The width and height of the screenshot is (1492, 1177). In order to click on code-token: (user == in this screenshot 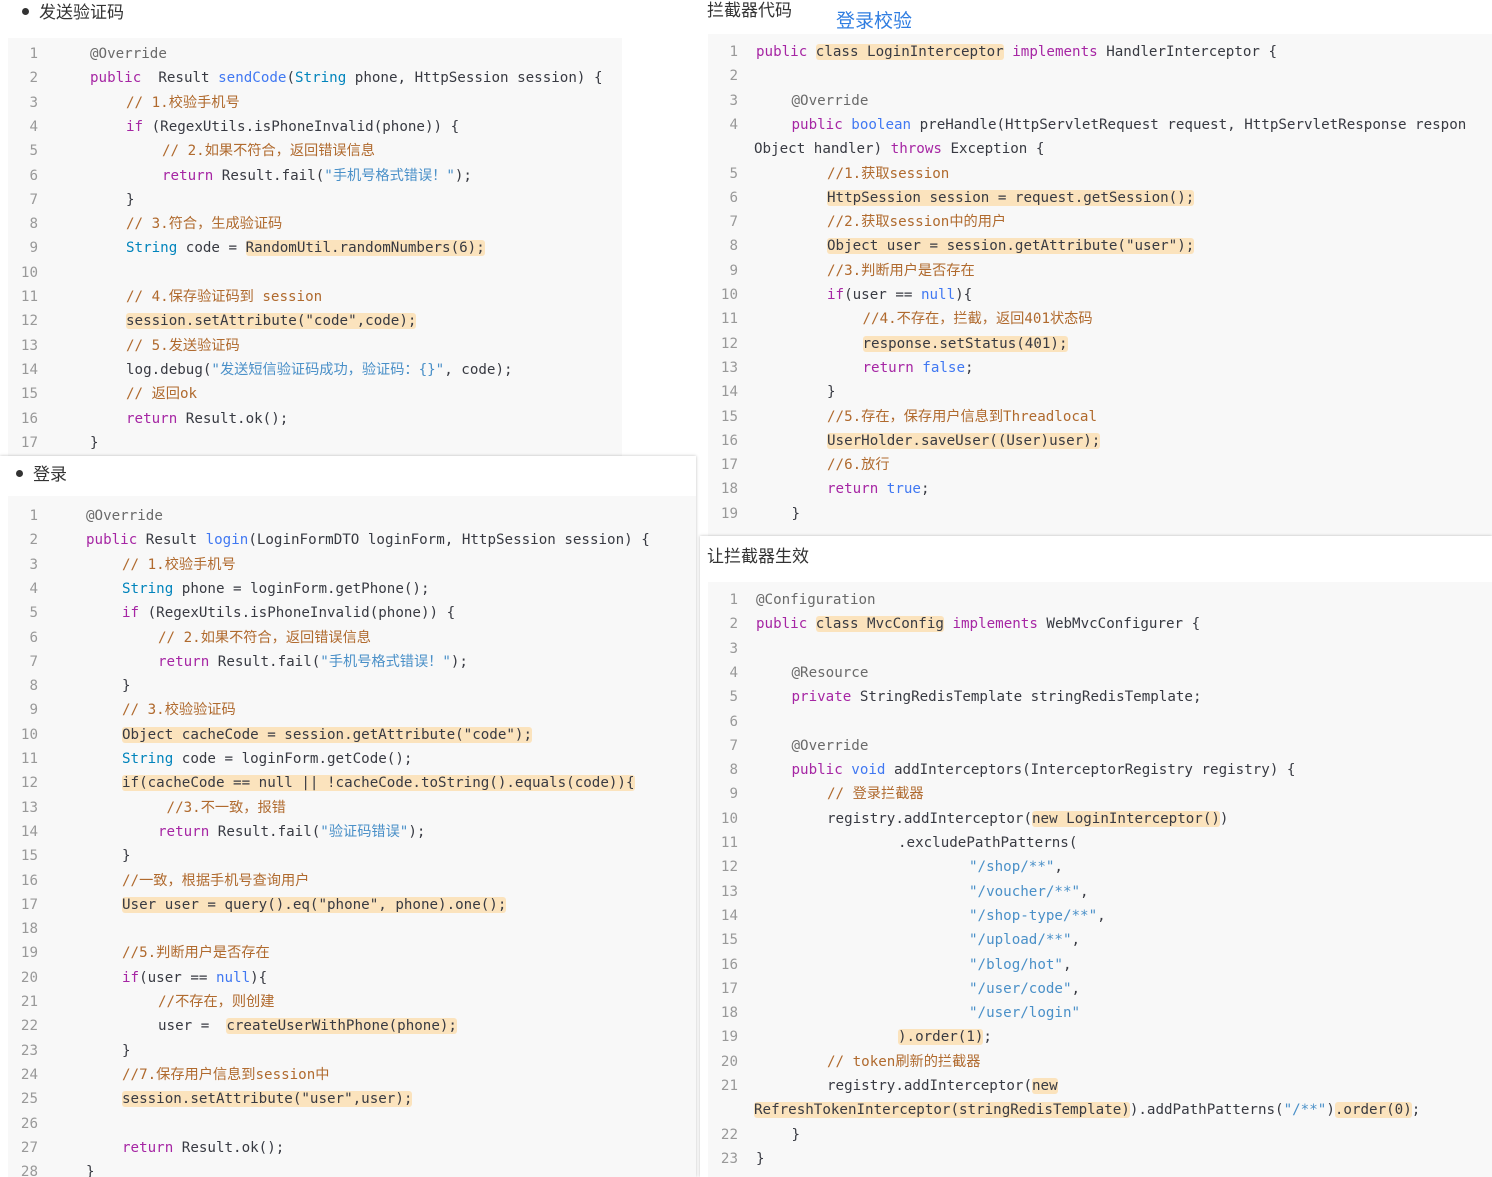, I will do `click(882, 295)`.